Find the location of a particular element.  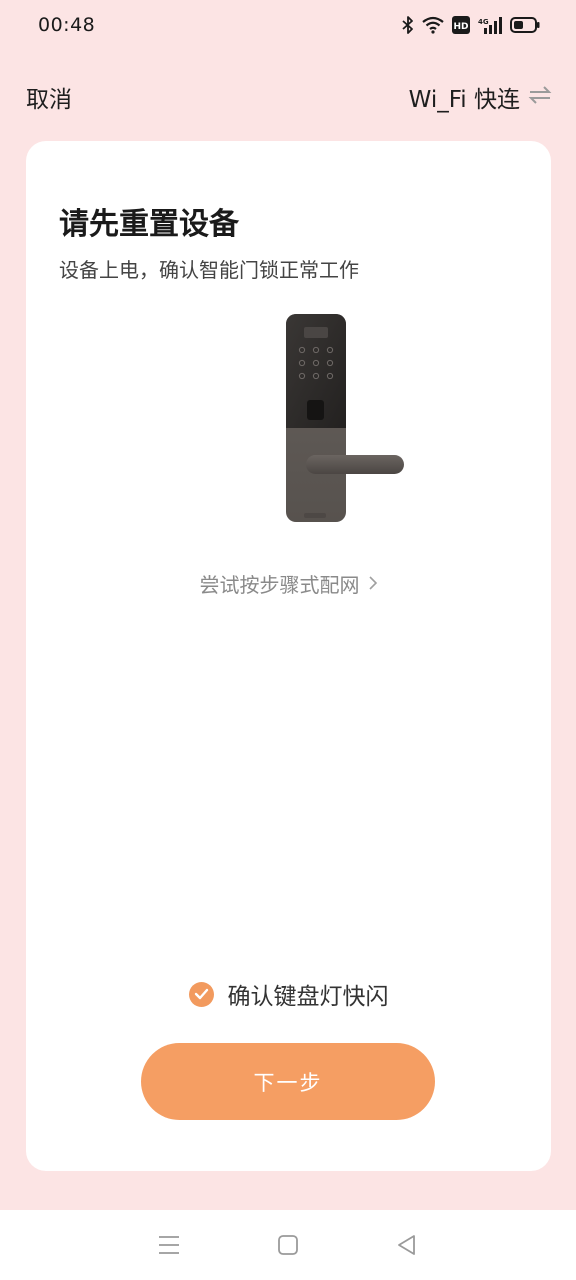

home-icon is located at coordinates (288, 1245).